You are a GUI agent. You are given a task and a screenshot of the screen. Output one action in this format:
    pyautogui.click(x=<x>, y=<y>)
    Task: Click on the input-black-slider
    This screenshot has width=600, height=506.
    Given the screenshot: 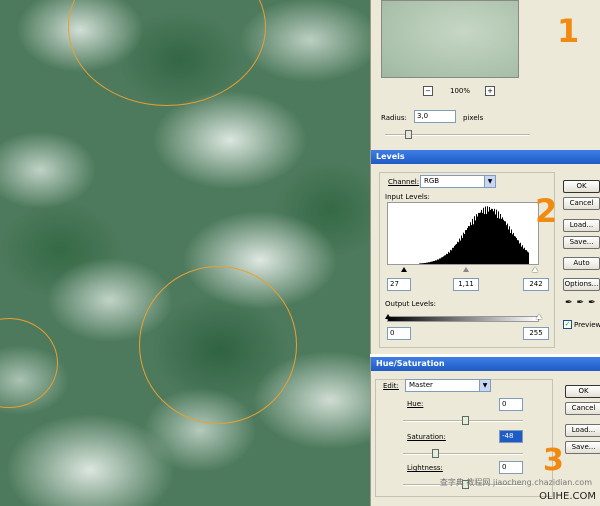 What is the action you would take?
    pyautogui.click(x=404, y=269)
    